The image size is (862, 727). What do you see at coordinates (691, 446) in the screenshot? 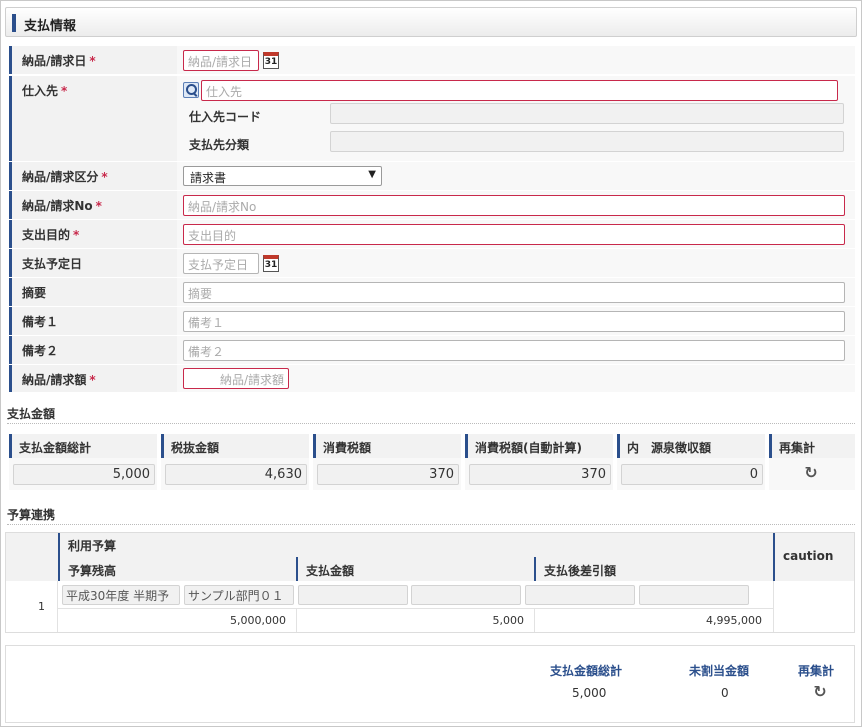
I see `amount-header-withholding: 内 源泉徴収額` at bounding box center [691, 446].